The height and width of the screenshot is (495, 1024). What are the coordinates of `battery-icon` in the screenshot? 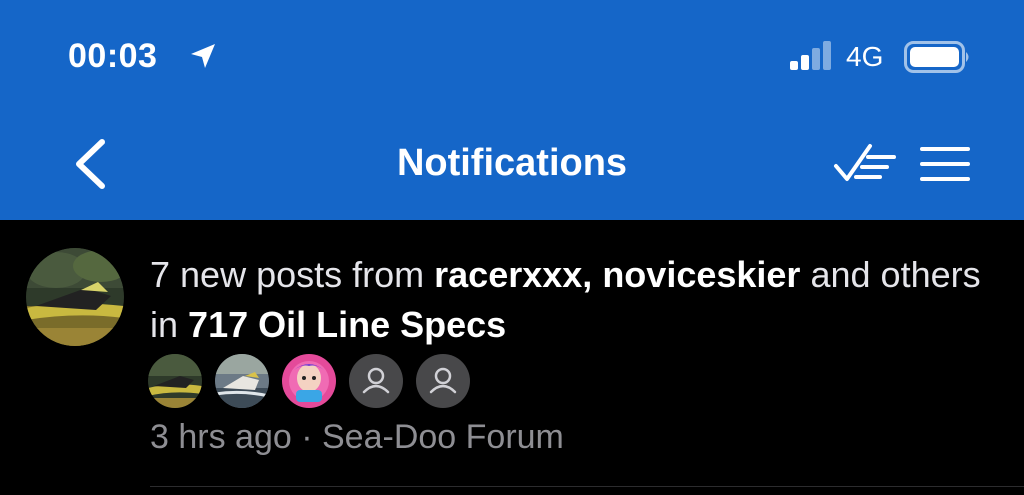 It's located at (936, 57).